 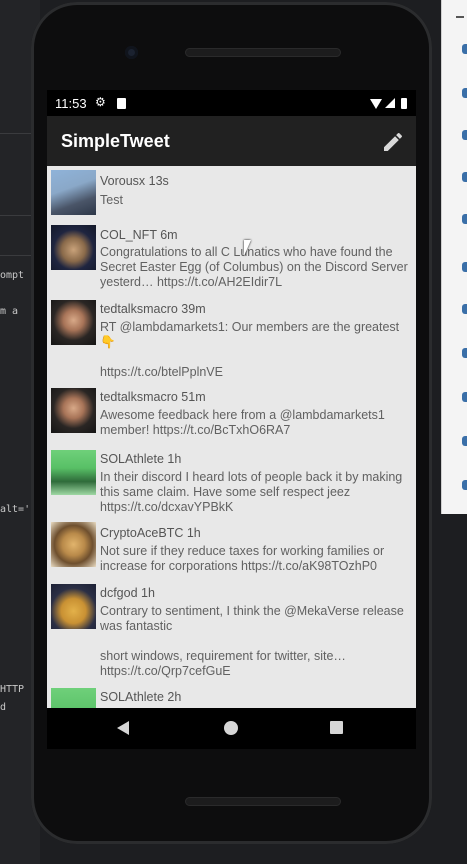 I want to click on emulator-side-toolbar, so click(x=454, y=257).